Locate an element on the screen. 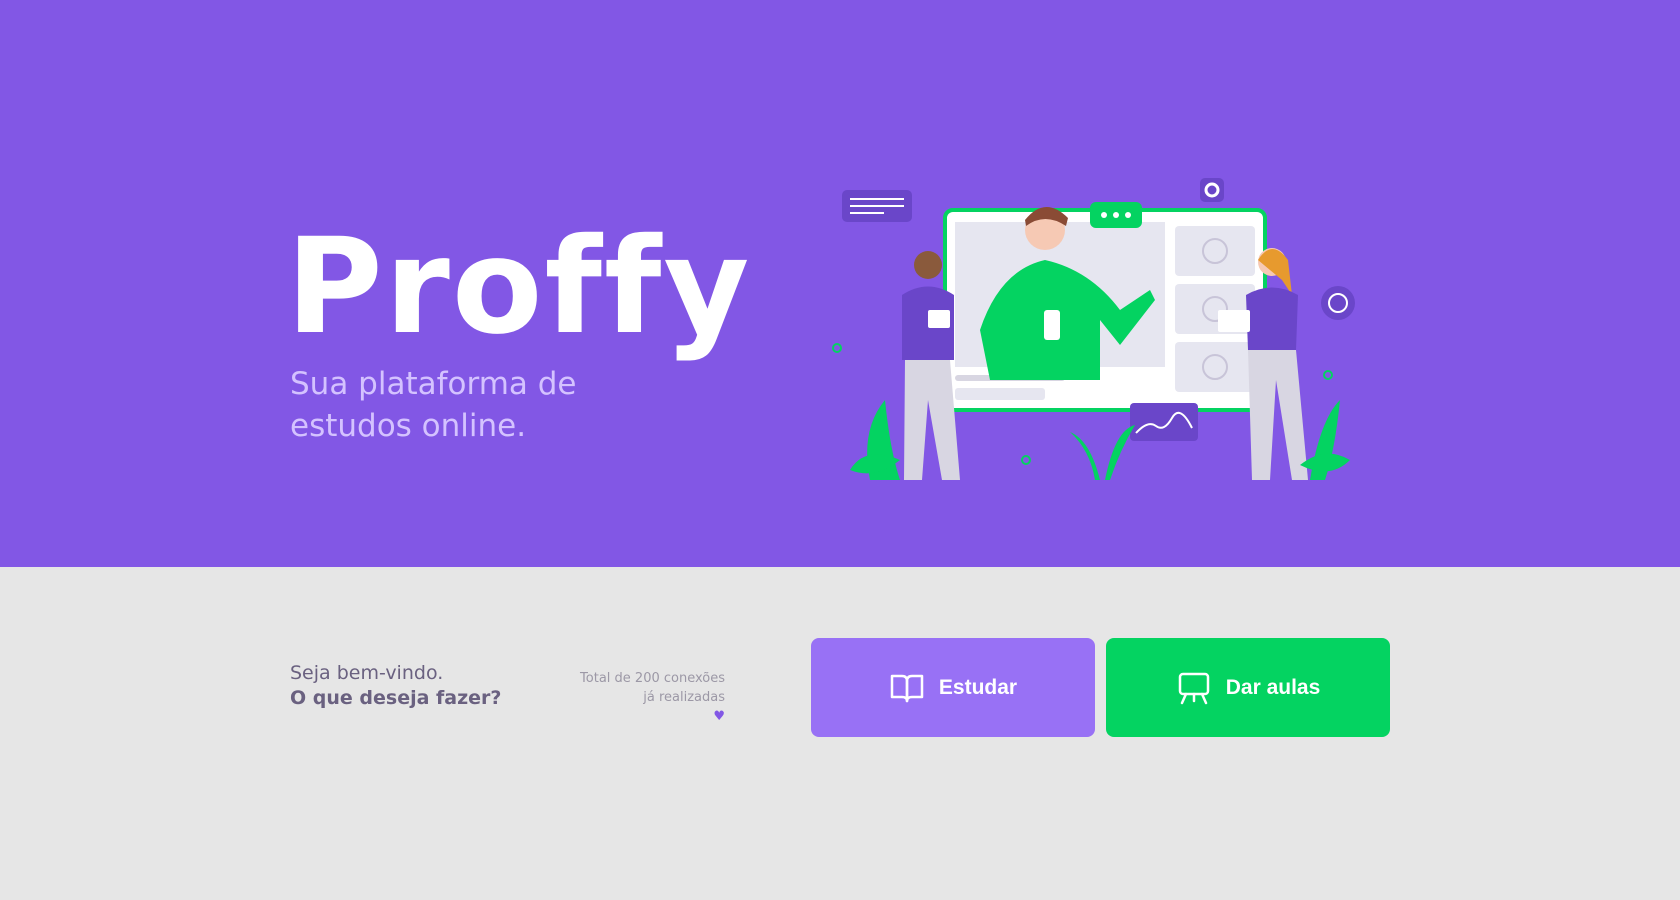  welcome-question: O que deseja fazer? is located at coordinates (396, 698).